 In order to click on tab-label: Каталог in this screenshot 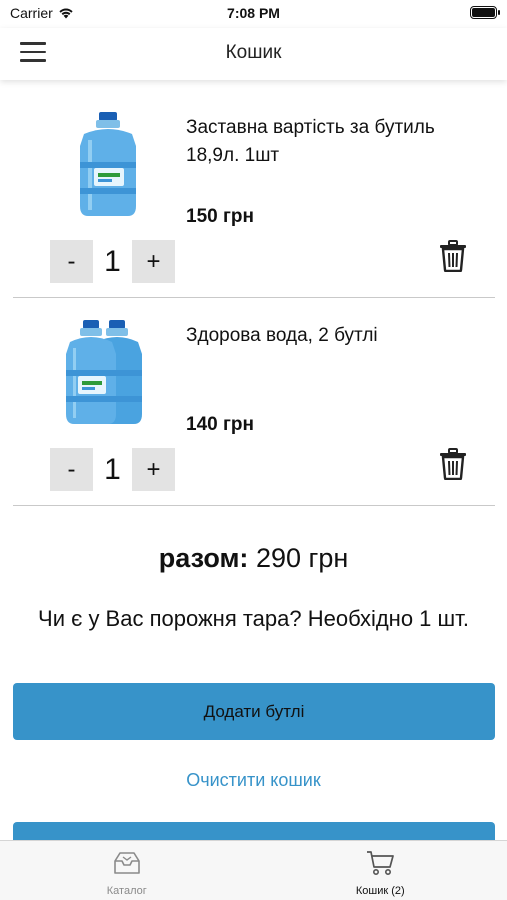, I will do `click(126, 891)`.